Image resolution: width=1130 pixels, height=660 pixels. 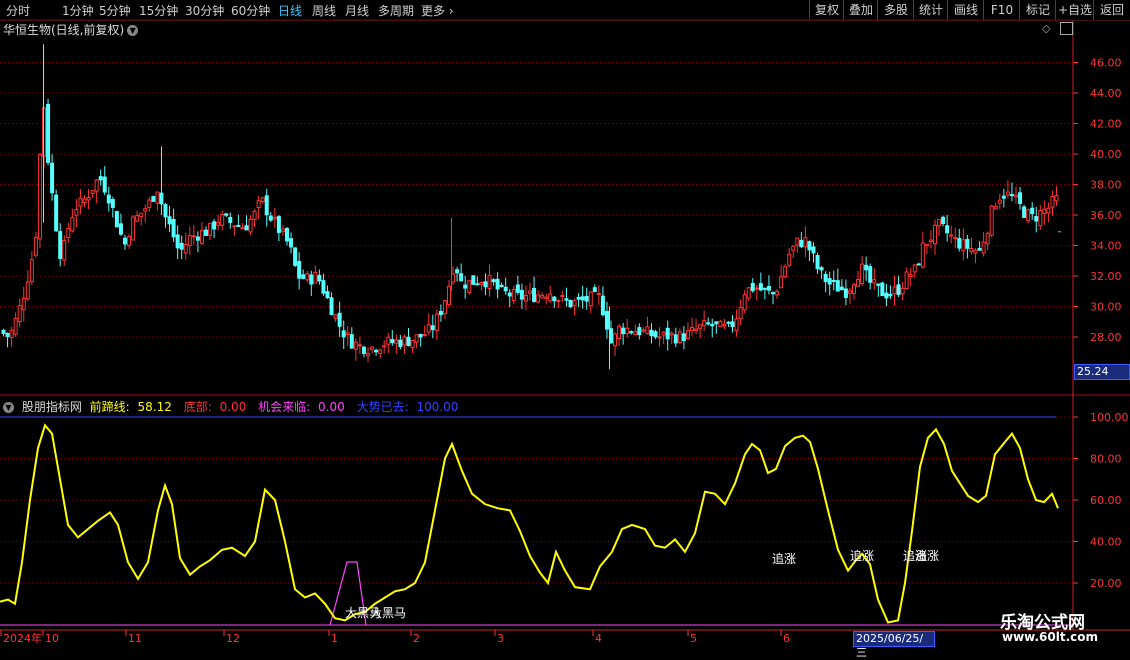 What do you see at coordinates (1066, 28) in the screenshot?
I see `panel-toggle-icon` at bounding box center [1066, 28].